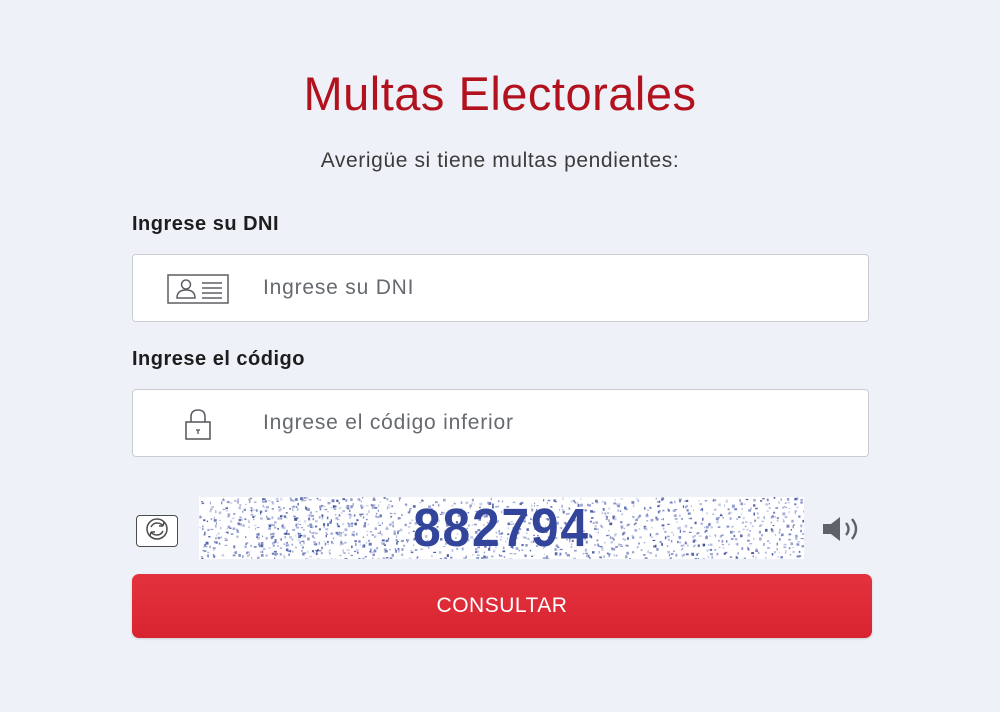 This screenshot has height=712, width=1000. I want to click on refresh-icon, so click(157, 531).